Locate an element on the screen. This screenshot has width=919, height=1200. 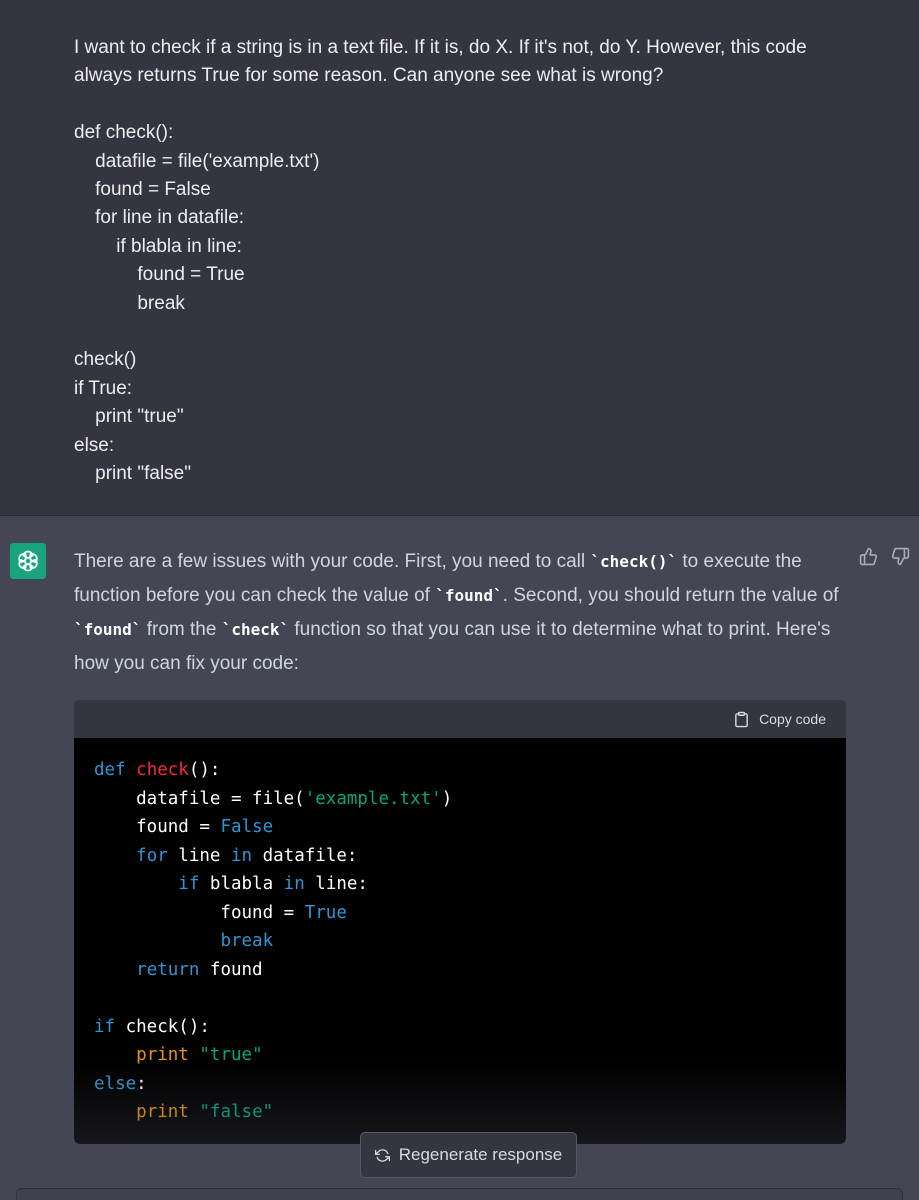
code-line: def check(): is located at coordinates (460, 770).